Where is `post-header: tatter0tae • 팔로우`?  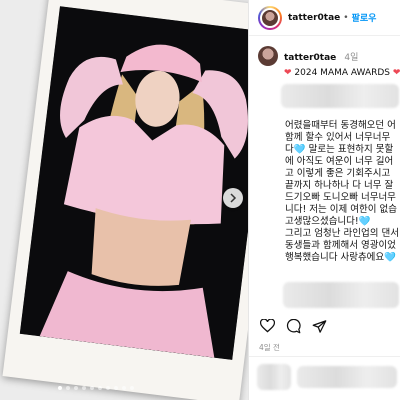 post-header: tatter0tae • 팔로우 is located at coordinates (324, 18).